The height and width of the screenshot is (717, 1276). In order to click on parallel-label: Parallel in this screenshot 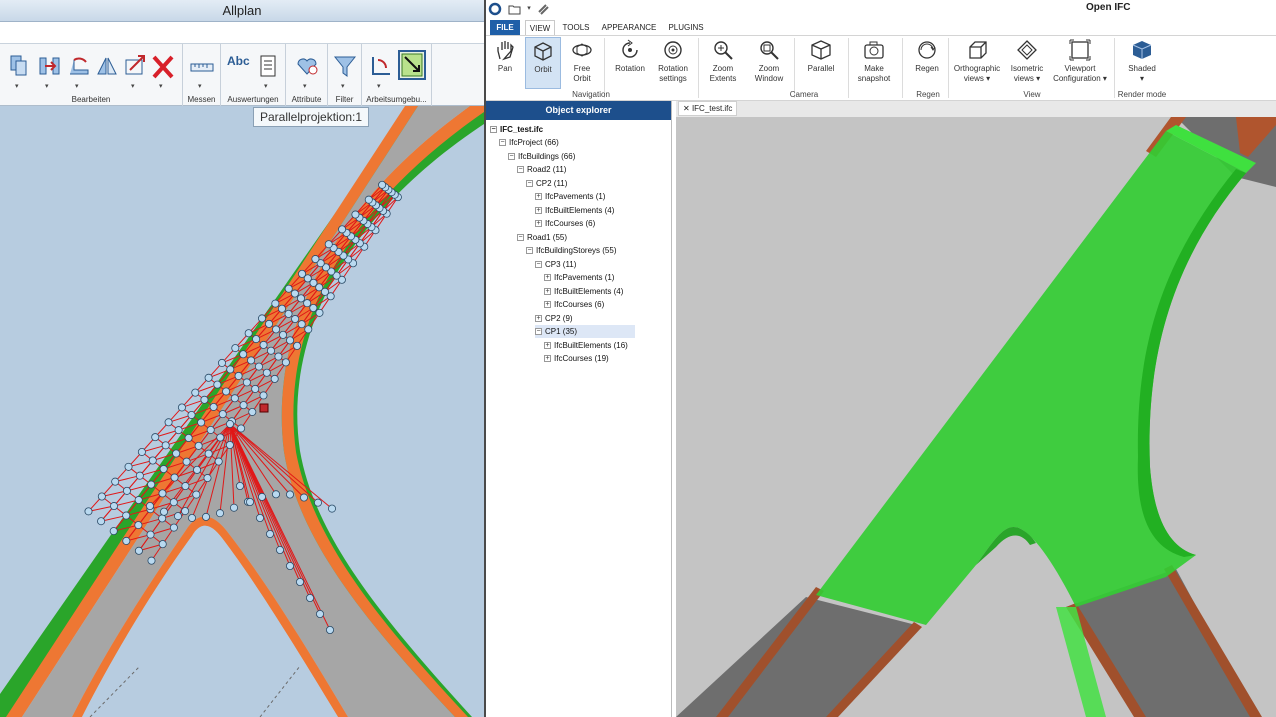, I will do `click(821, 68)`.